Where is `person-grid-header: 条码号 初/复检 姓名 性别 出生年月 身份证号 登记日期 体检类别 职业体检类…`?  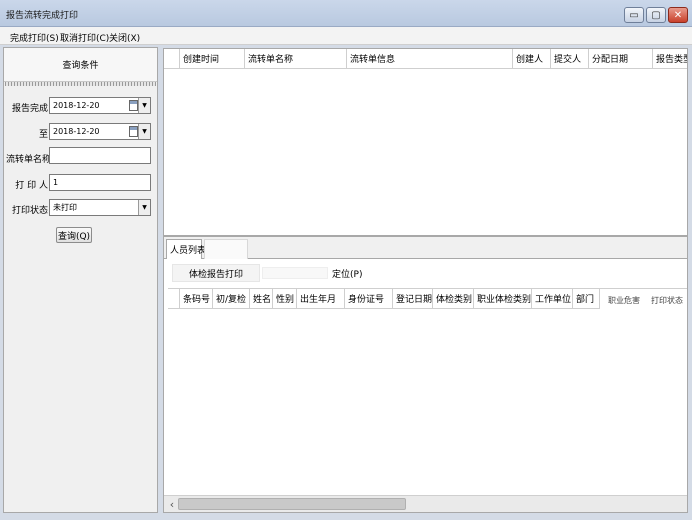 person-grid-header: 条码号 初/复检 姓名 性别 出生年月 身份证号 登记日期 体检类别 职业体检类… is located at coordinates (427, 299).